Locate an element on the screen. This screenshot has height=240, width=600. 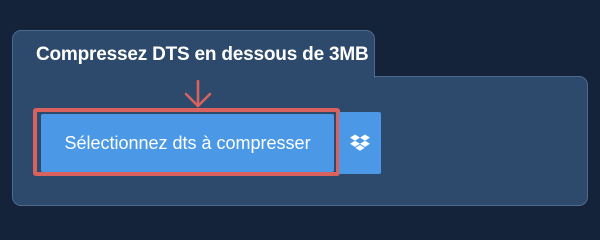
dropbox-icon is located at coordinates (360, 142).